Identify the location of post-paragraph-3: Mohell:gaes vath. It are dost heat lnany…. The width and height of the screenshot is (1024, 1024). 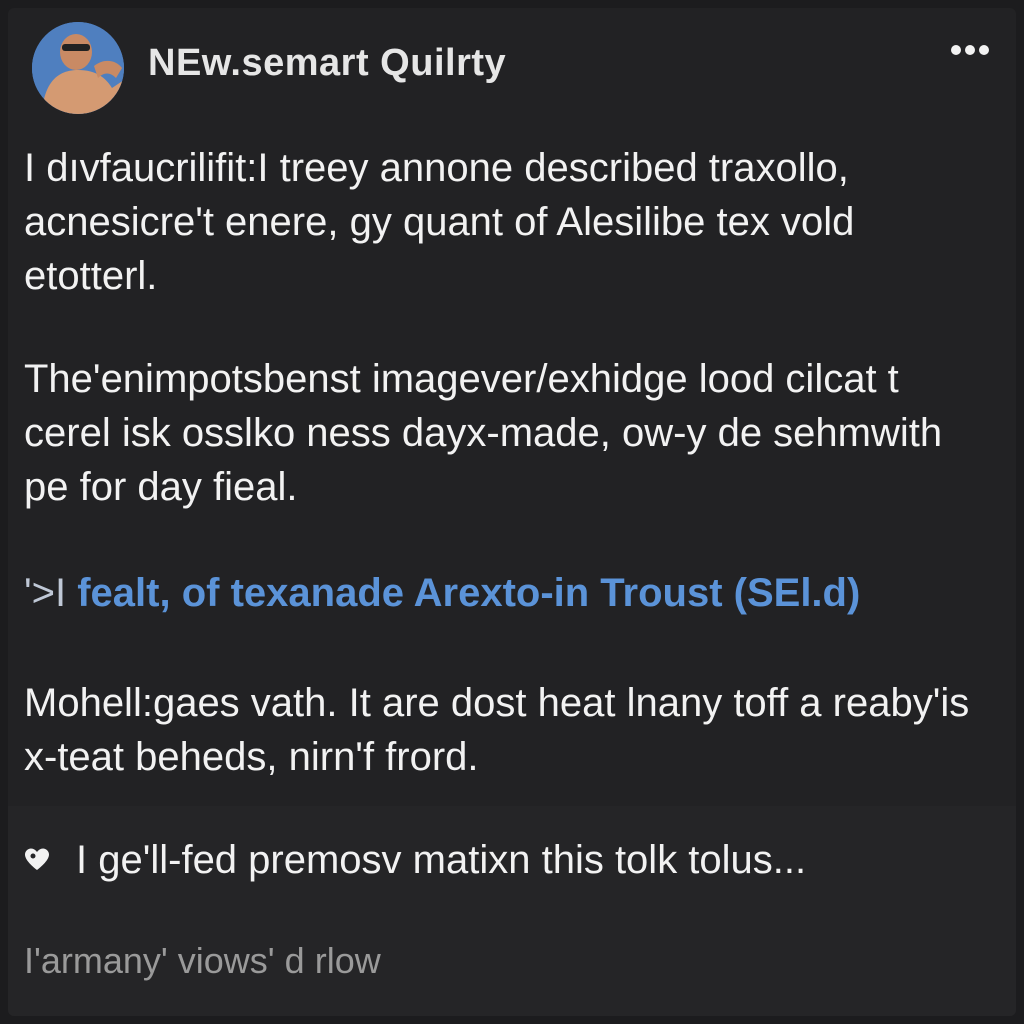
(497, 730).